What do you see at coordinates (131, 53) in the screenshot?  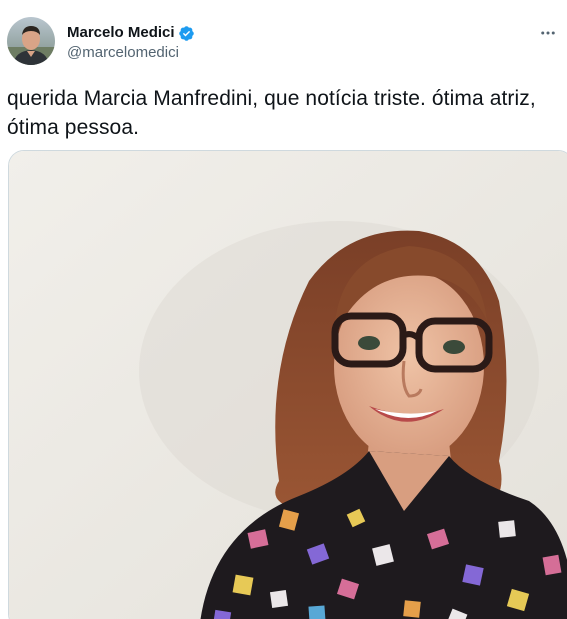 I see `author-handle: @marcelomedici` at bounding box center [131, 53].